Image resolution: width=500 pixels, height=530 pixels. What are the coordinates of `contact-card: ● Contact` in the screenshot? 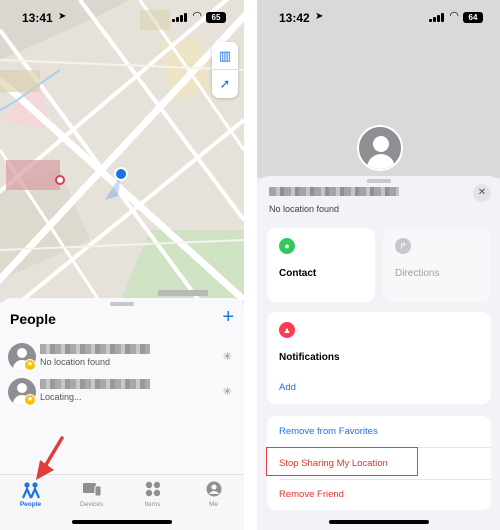 It's located at (321, 265).